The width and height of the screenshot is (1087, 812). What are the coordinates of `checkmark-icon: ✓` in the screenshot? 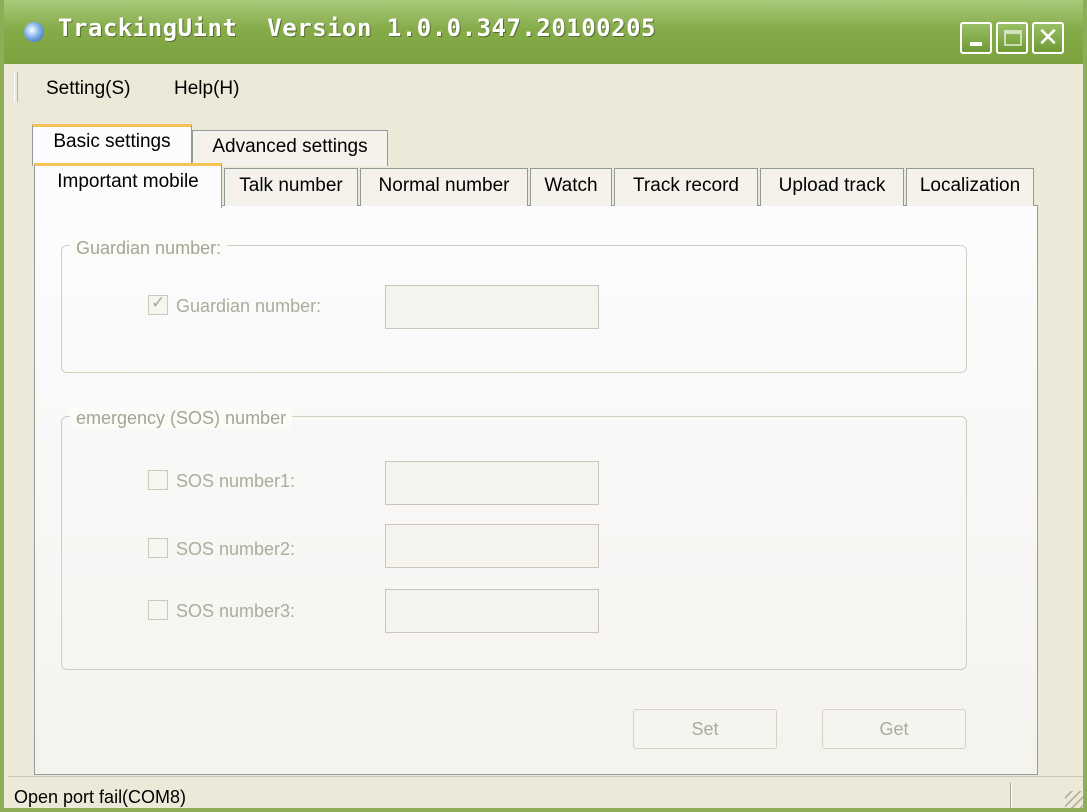 It's located at (158, 303).